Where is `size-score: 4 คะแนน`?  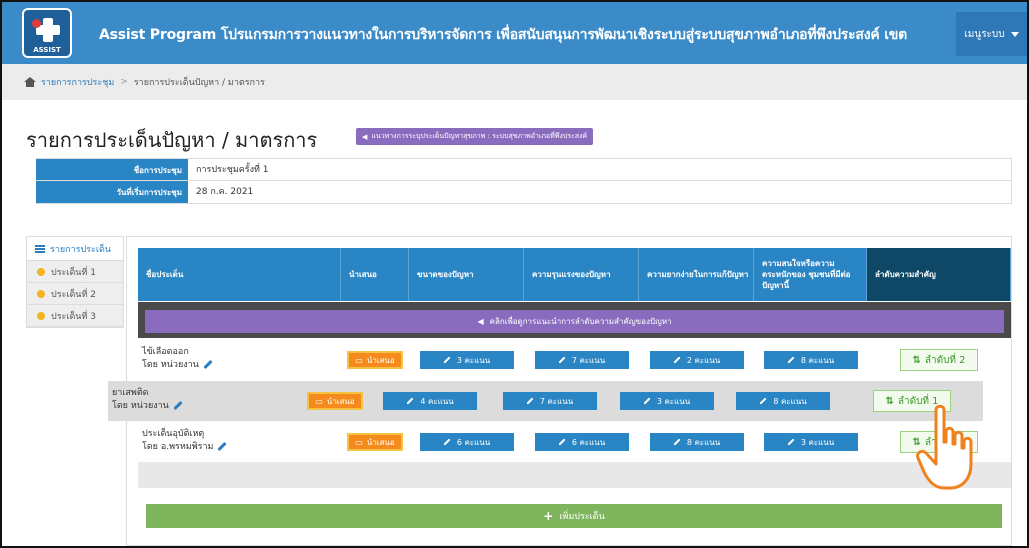
size-score: 4 คะแนน is located at coordinates (437, 401).